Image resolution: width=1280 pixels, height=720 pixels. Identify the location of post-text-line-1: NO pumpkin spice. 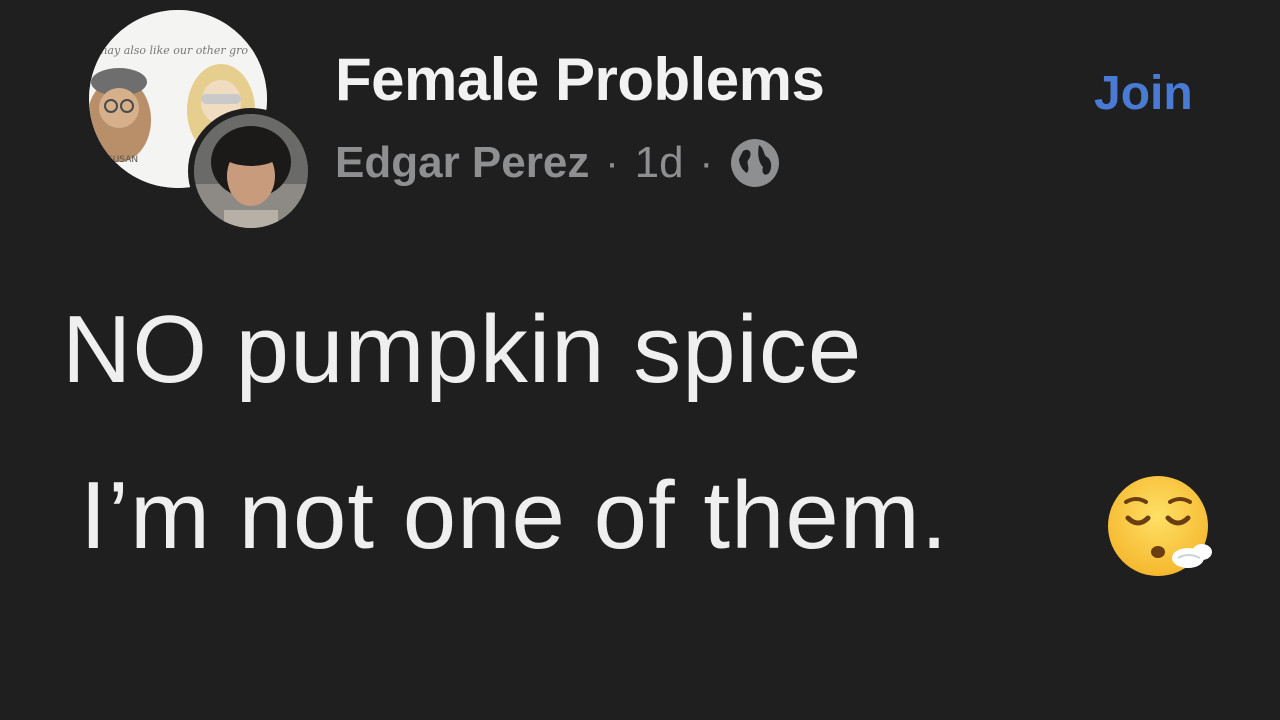
(462, 349).